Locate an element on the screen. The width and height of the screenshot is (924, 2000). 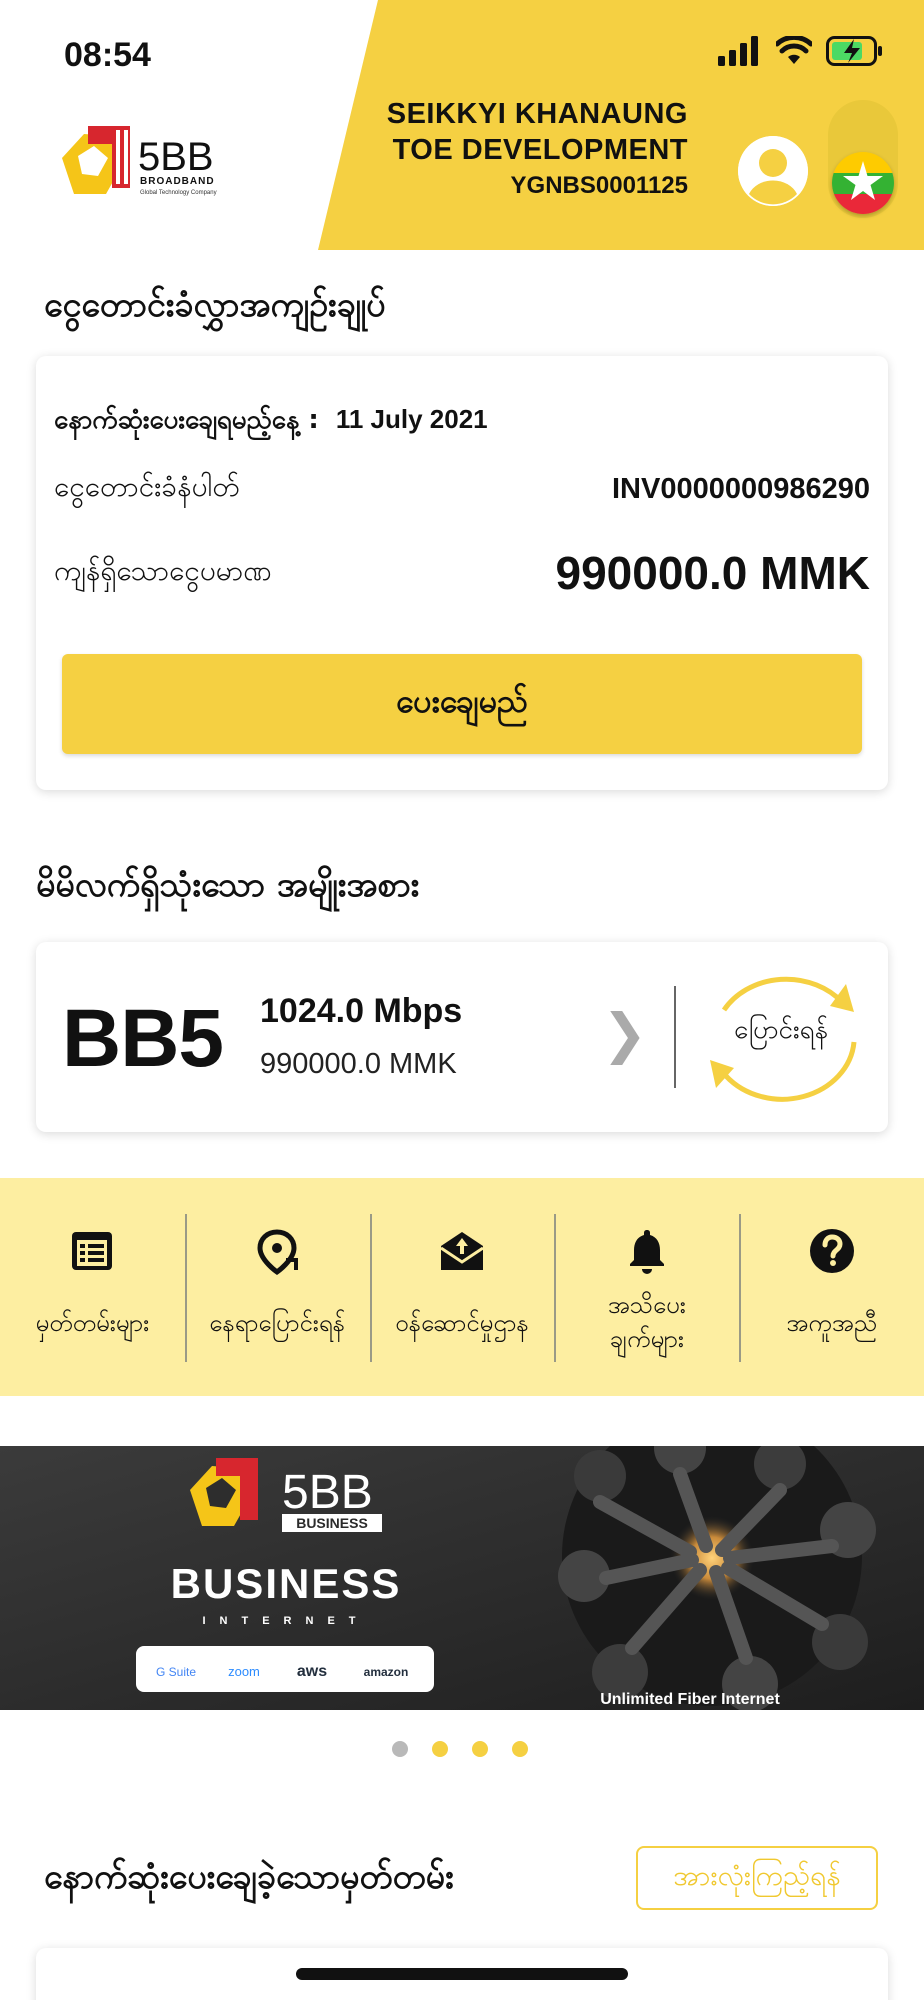
banner-headline: BUSINESS is located at coordinates (286, 1583).